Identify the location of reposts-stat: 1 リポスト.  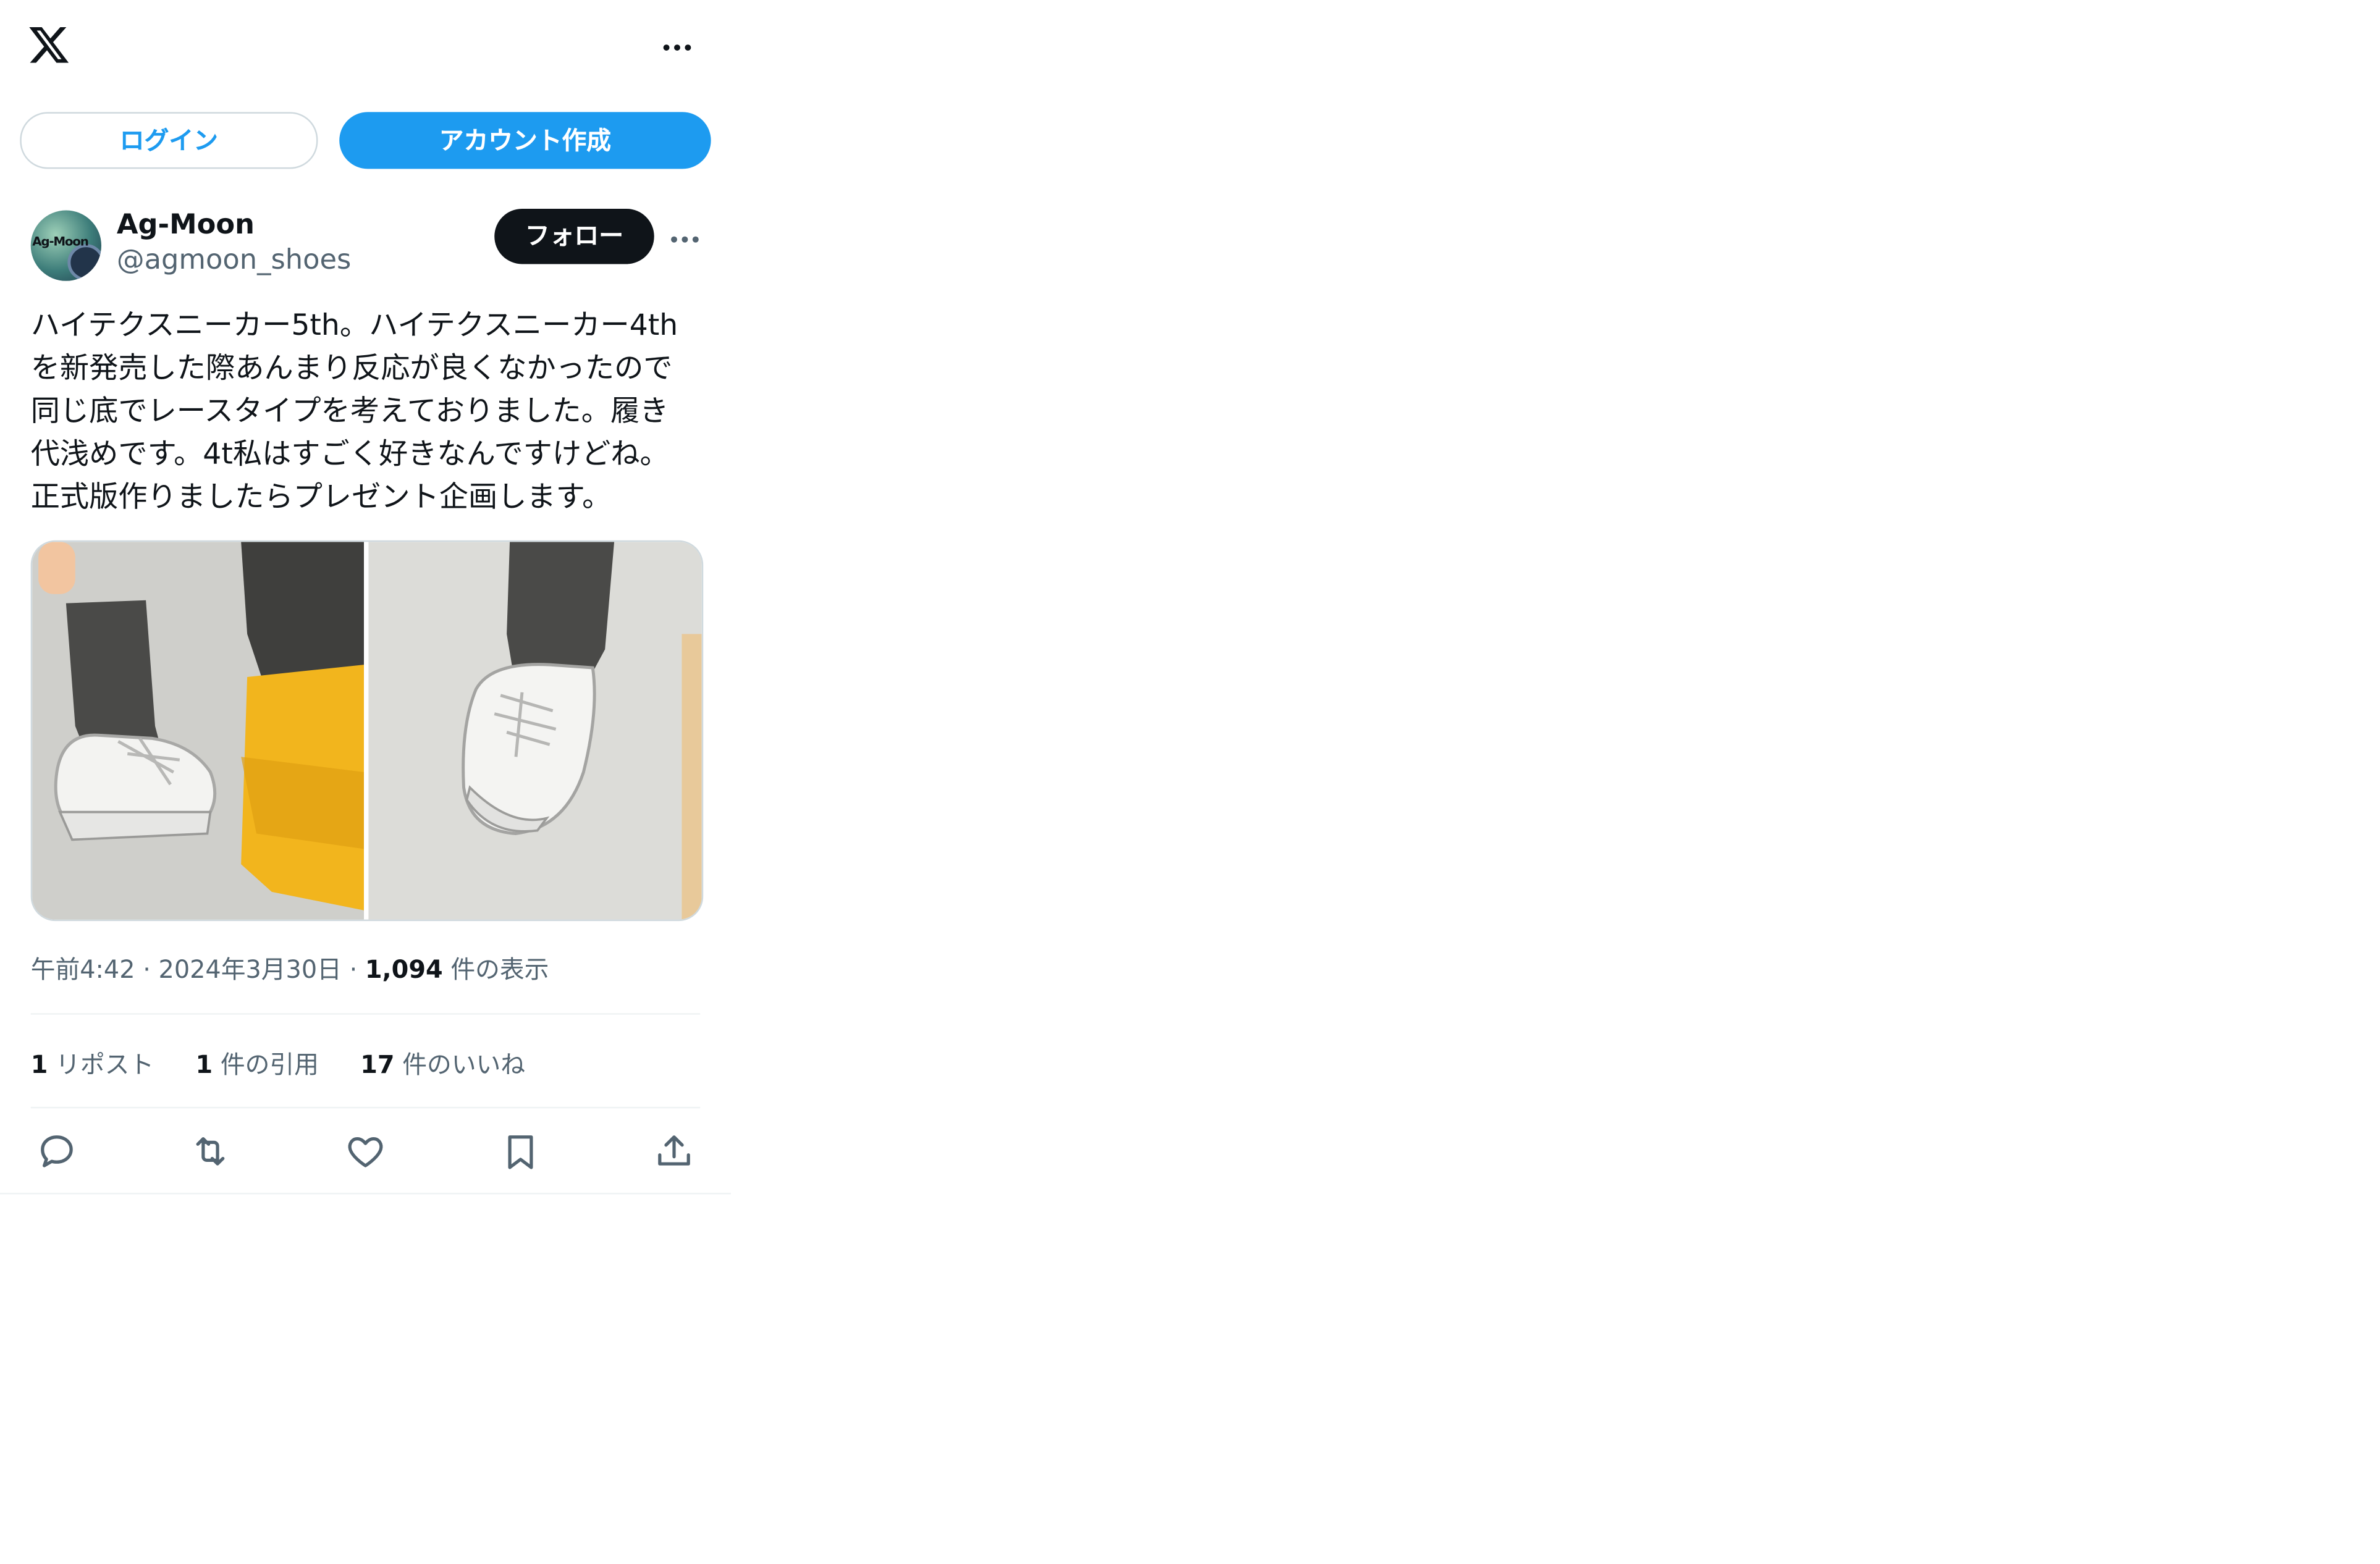
(92, 1062).